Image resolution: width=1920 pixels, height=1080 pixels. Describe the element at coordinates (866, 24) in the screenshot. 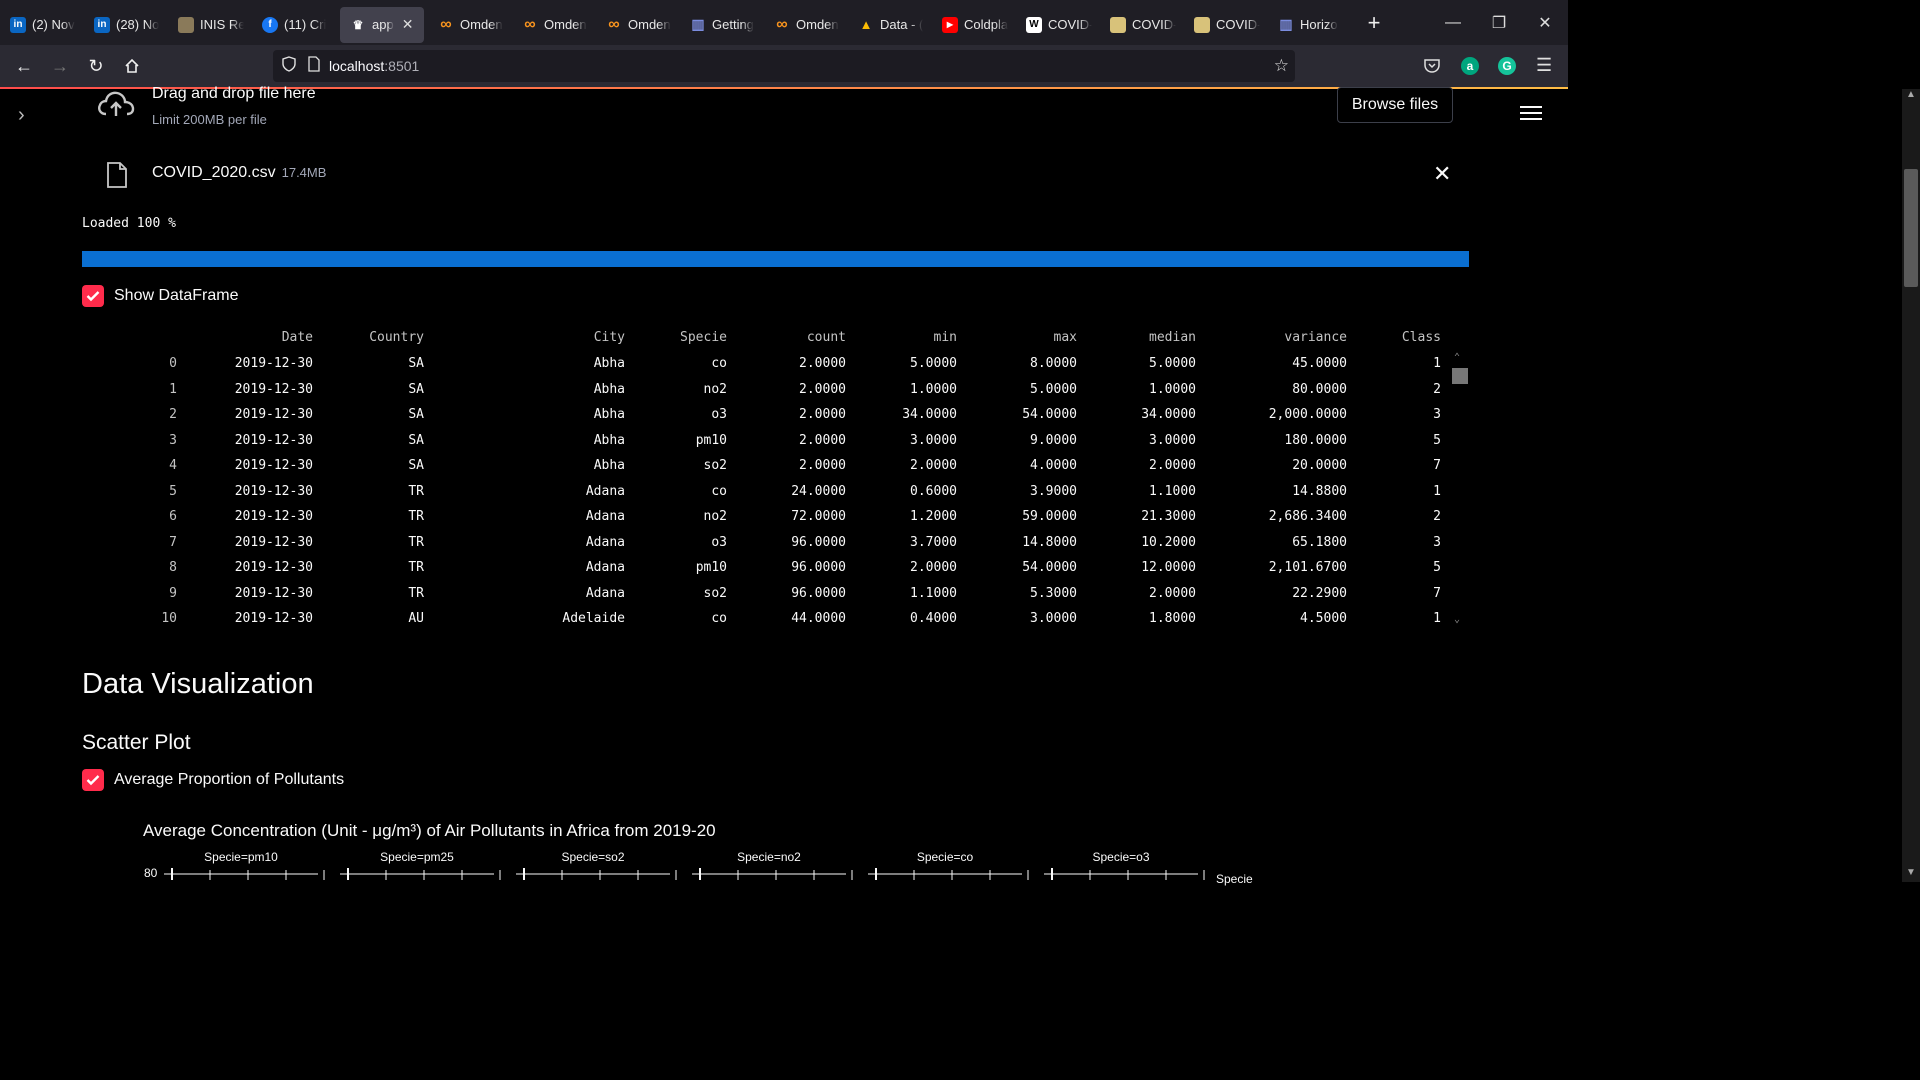

I see `google-drive-icon: ▲` at that location.